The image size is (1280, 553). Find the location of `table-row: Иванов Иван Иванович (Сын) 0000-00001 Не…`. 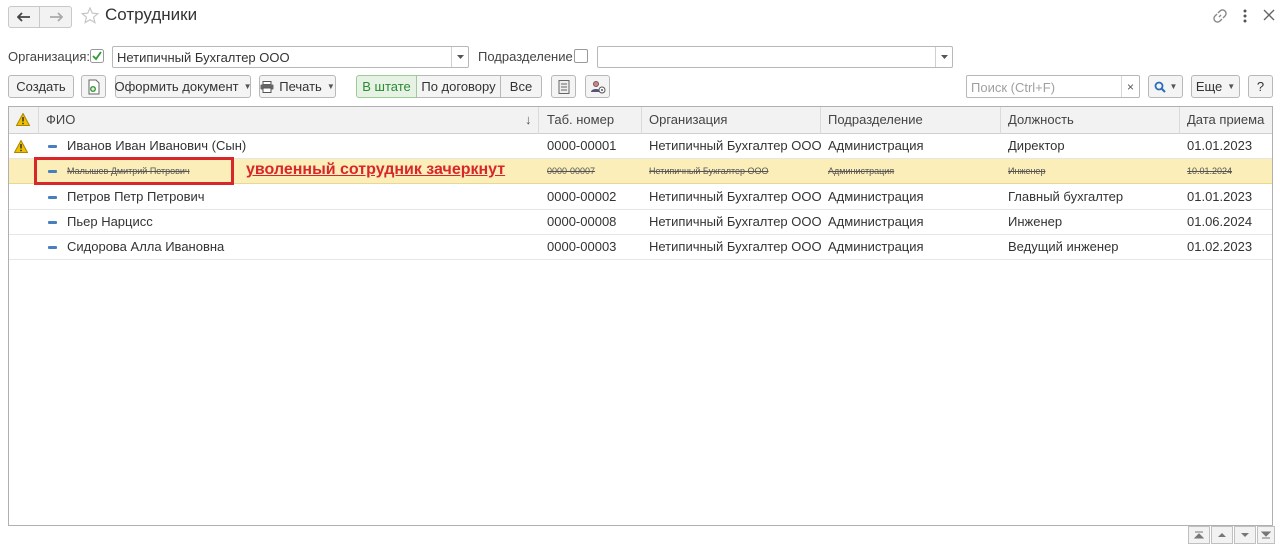

table-row: Иванов Иван Иванович (Сын) 0000-00001 Не… is located at coordinates (640, 146).